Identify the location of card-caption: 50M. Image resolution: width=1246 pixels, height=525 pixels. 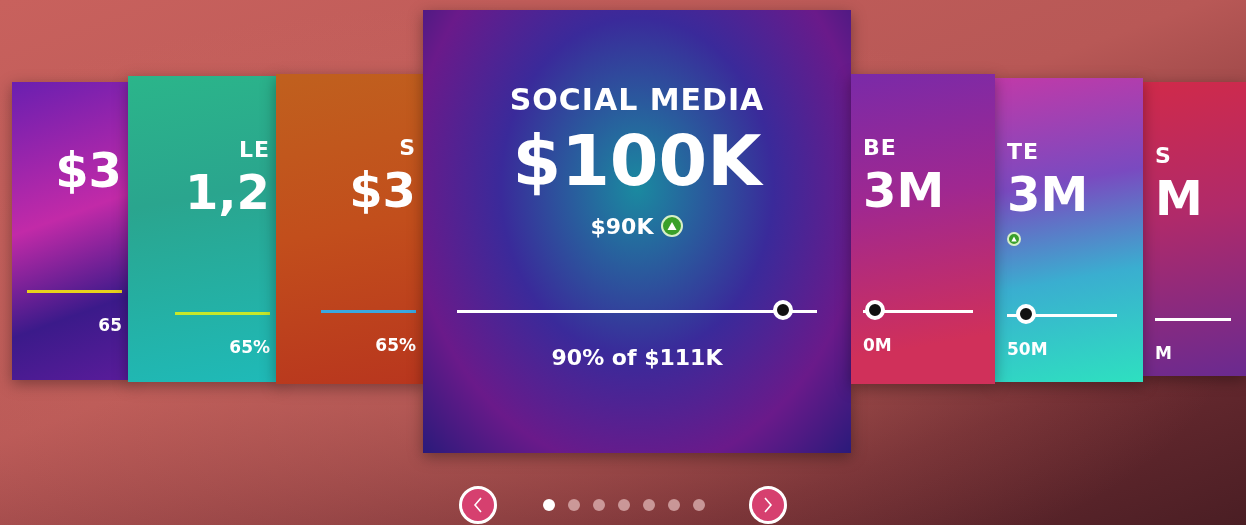
(1027, 349).